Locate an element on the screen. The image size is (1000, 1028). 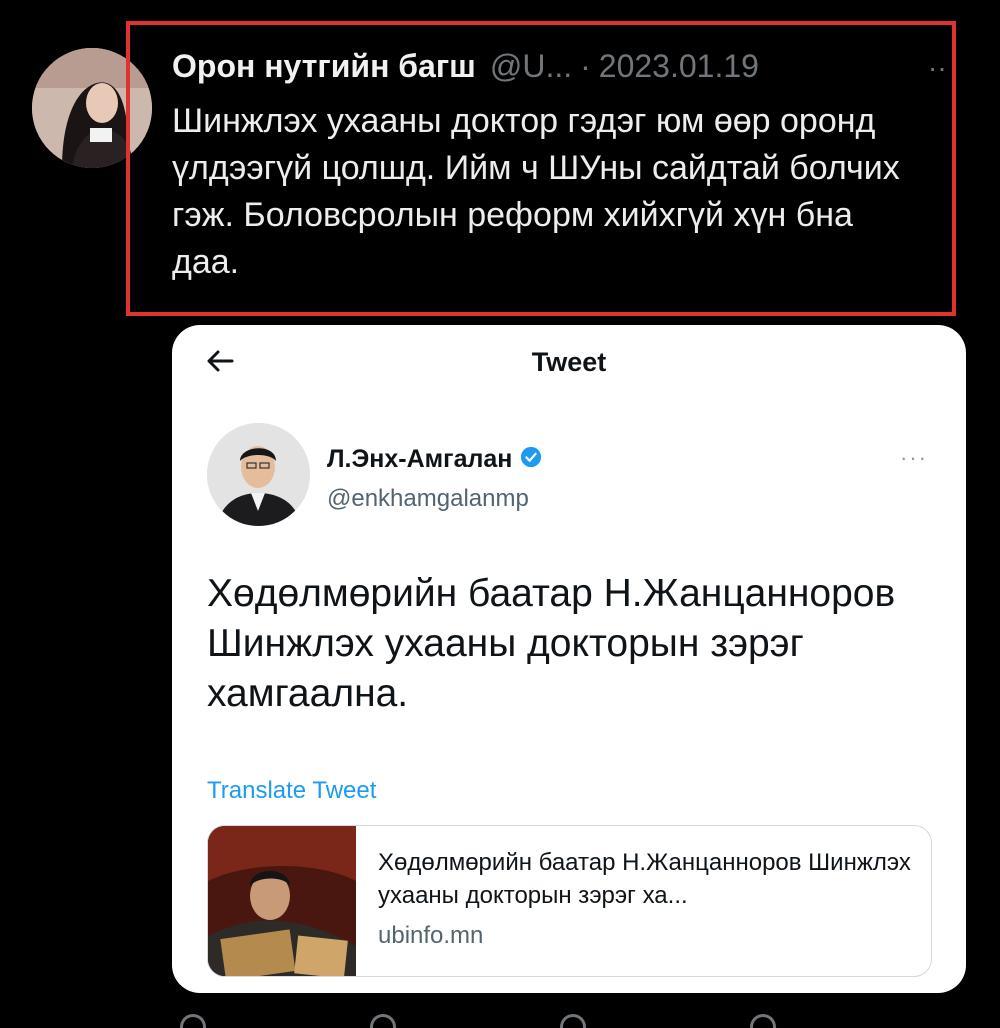
translate-tweet-link: Translate Tweet is located at coordinates (291, 791).